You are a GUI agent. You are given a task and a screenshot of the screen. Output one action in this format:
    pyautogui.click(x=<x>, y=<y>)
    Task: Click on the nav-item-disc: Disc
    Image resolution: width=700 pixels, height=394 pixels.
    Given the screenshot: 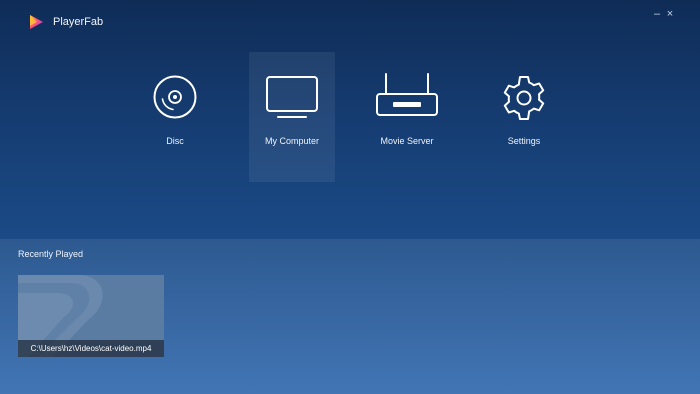 What is the action you would take?
    pyautogui.click(x=175, y=117)
    